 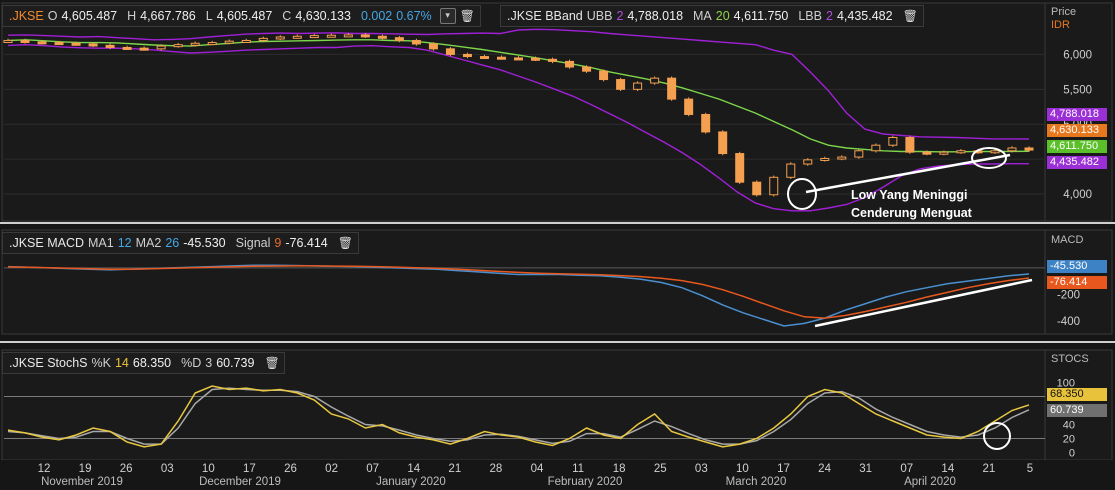 I want to click on x-tick-label: 17, so click(x=249, y=469).